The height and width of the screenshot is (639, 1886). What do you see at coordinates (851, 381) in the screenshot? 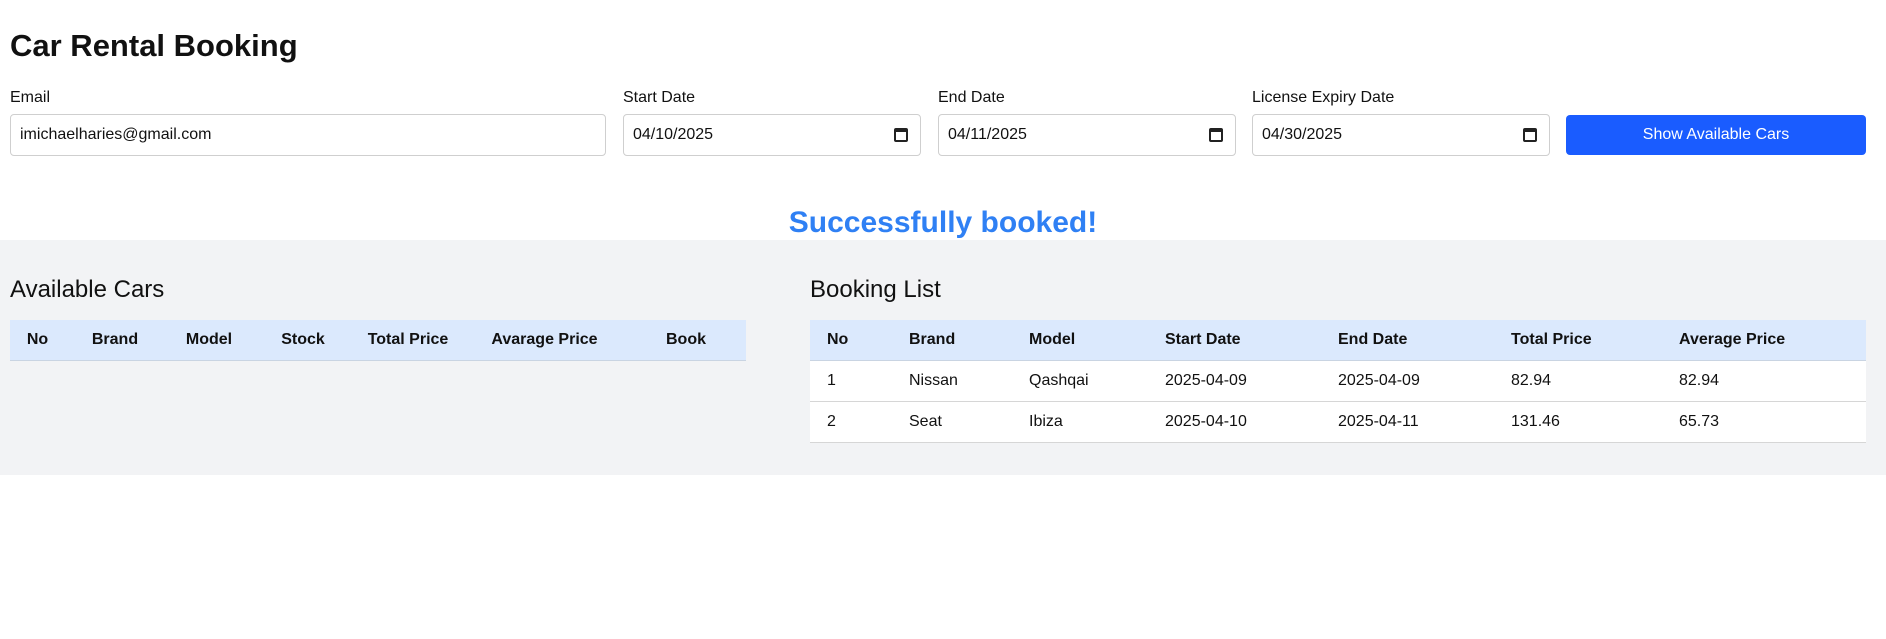
I see `table-cell: 1` at bounding box center [851, 381].